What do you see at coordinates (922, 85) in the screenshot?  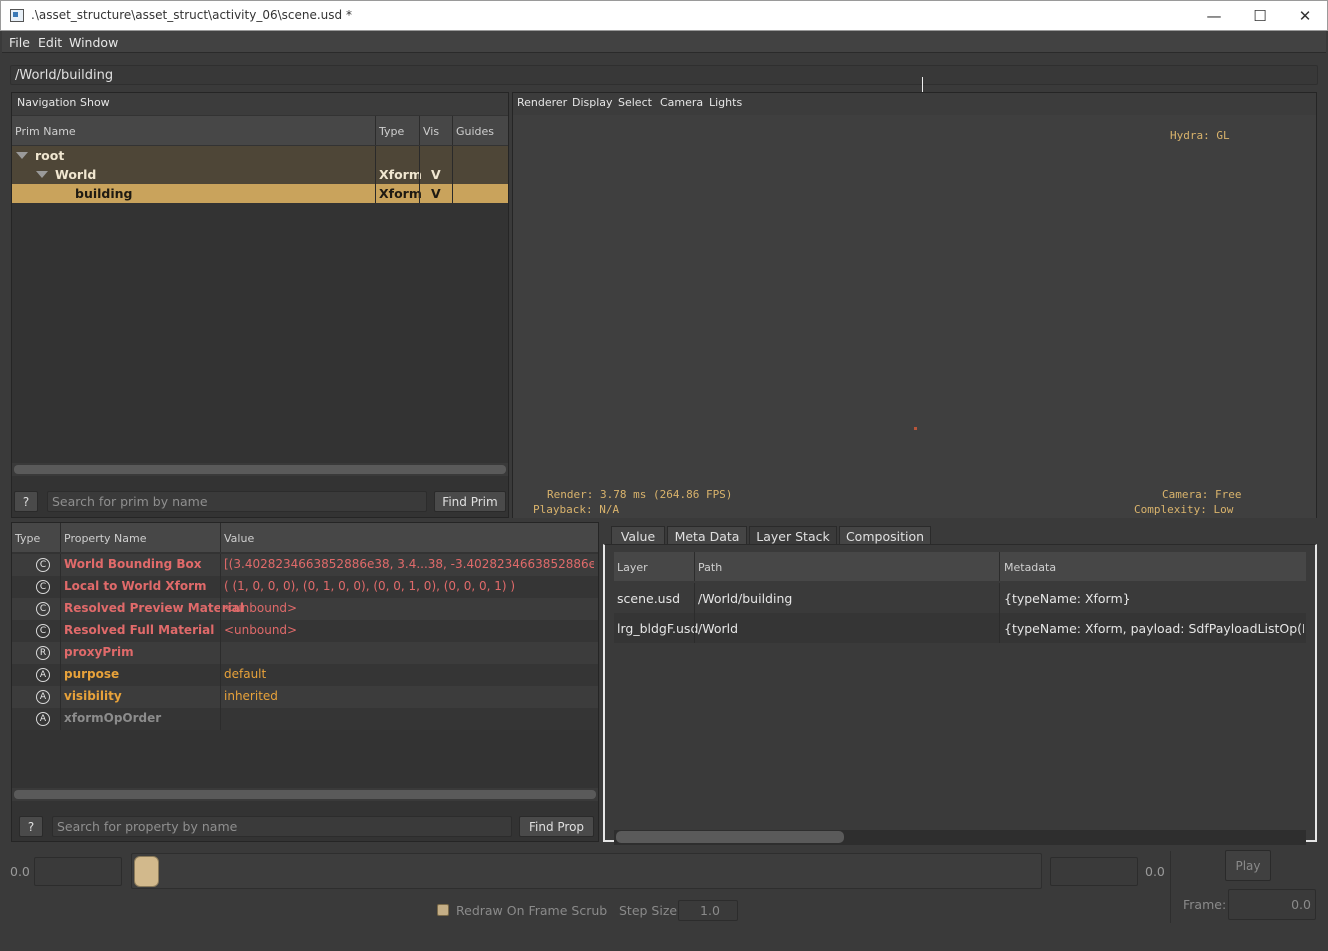 I see `text-cursor-icon` at bounding box center [922, 85].